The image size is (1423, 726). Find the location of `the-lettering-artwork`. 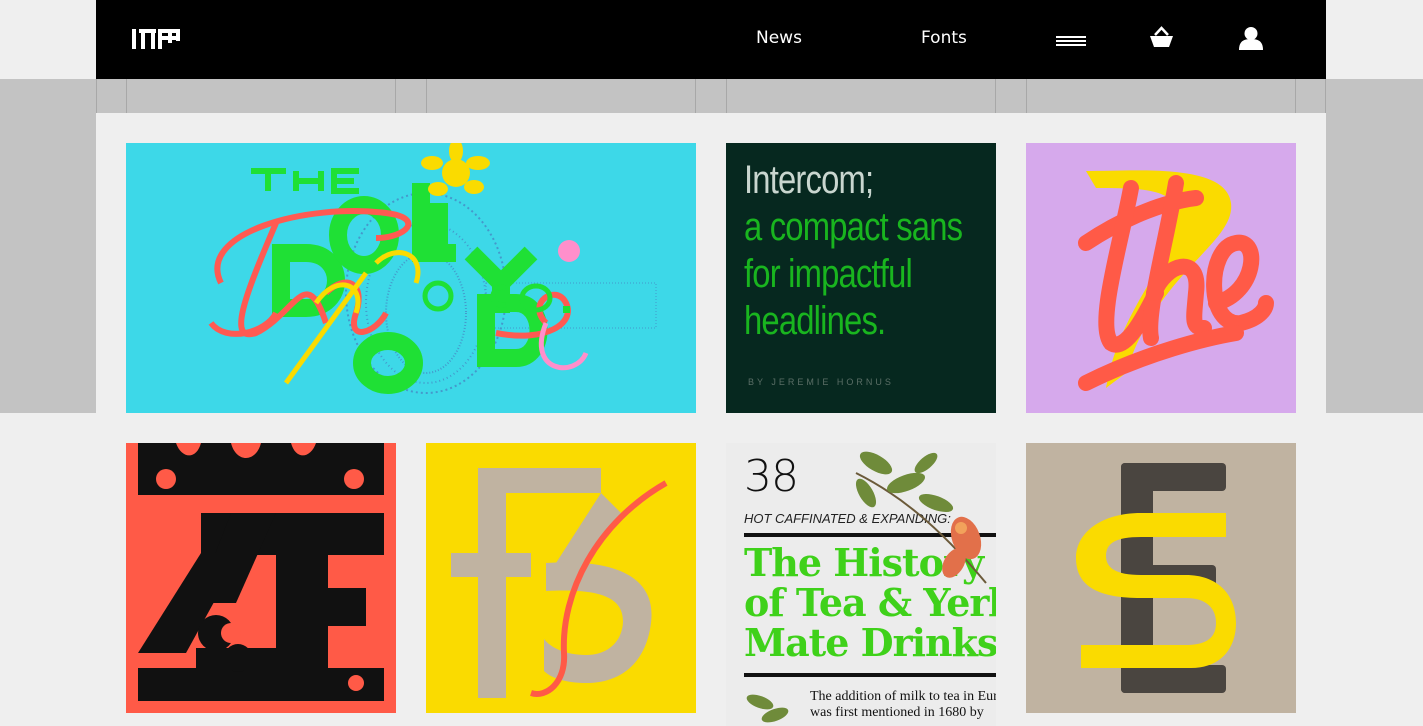

the-lettering-artwork is located at coordinates (1176, 280).